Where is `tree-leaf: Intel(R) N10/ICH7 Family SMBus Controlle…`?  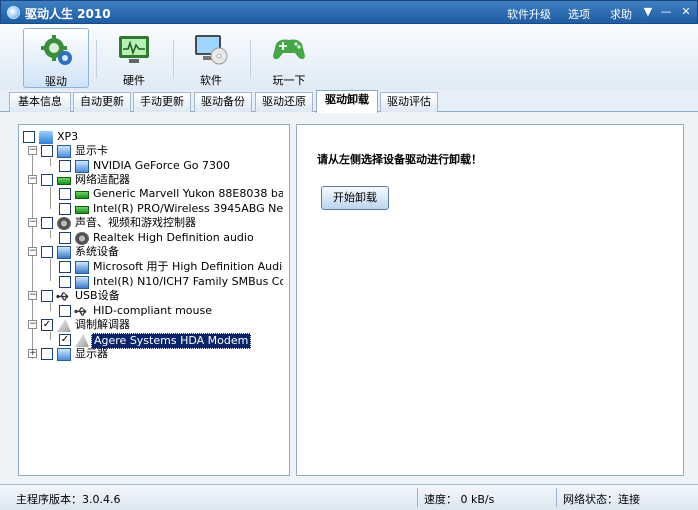
tree-leaf: Intel(R) N10/ICH7 Family SMBus Controlle… is located at coordinates (154, 282).